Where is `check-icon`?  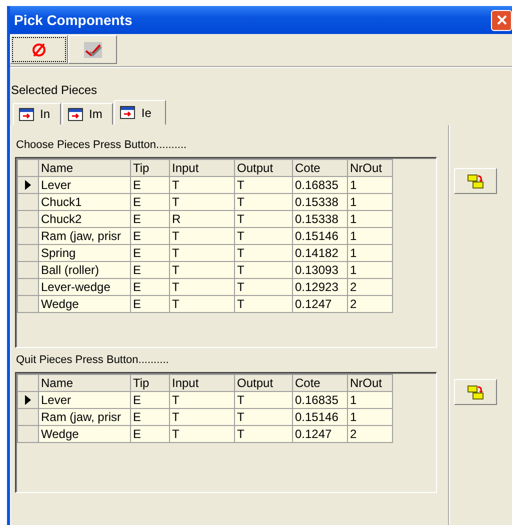 check-icon is located at coordinates (93, 50).